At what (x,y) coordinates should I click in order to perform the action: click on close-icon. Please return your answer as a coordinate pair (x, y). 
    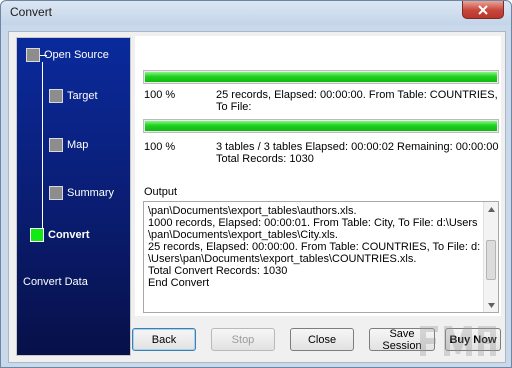
    Looking at the image, I should click on (483, 9).